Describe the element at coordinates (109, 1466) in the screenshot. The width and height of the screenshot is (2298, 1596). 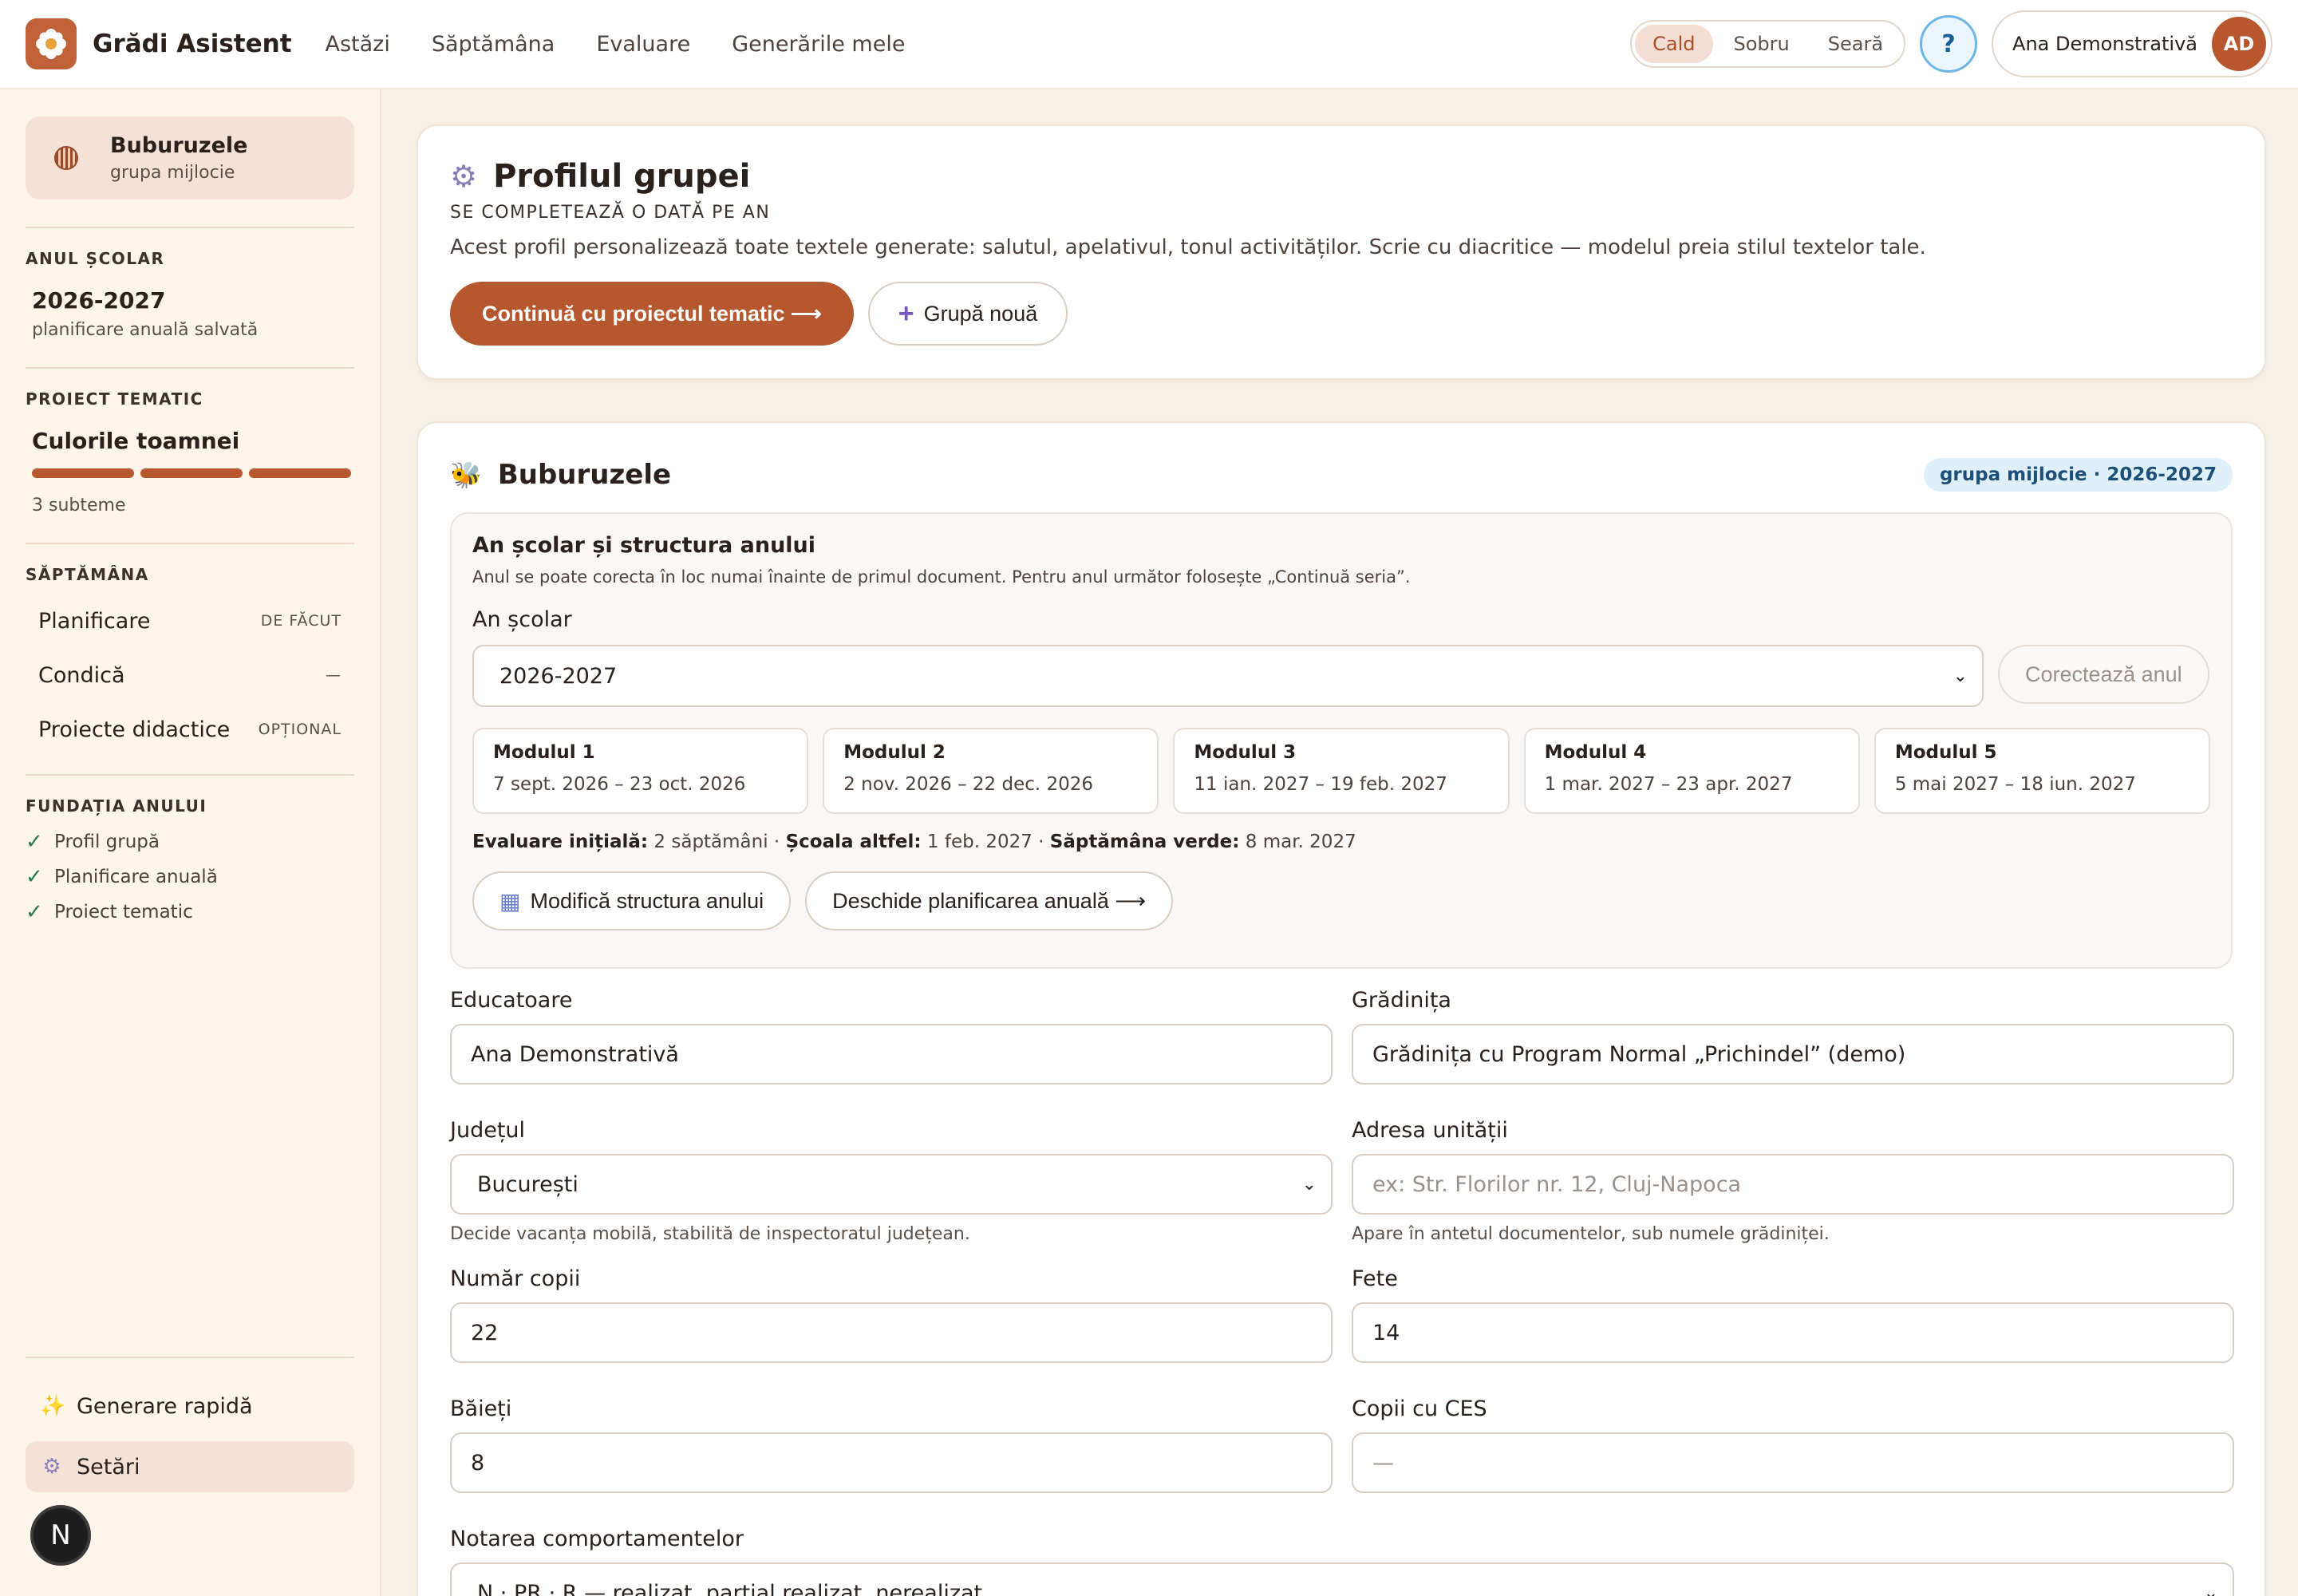
I see `sidebar-item-label: Setări` at that location.